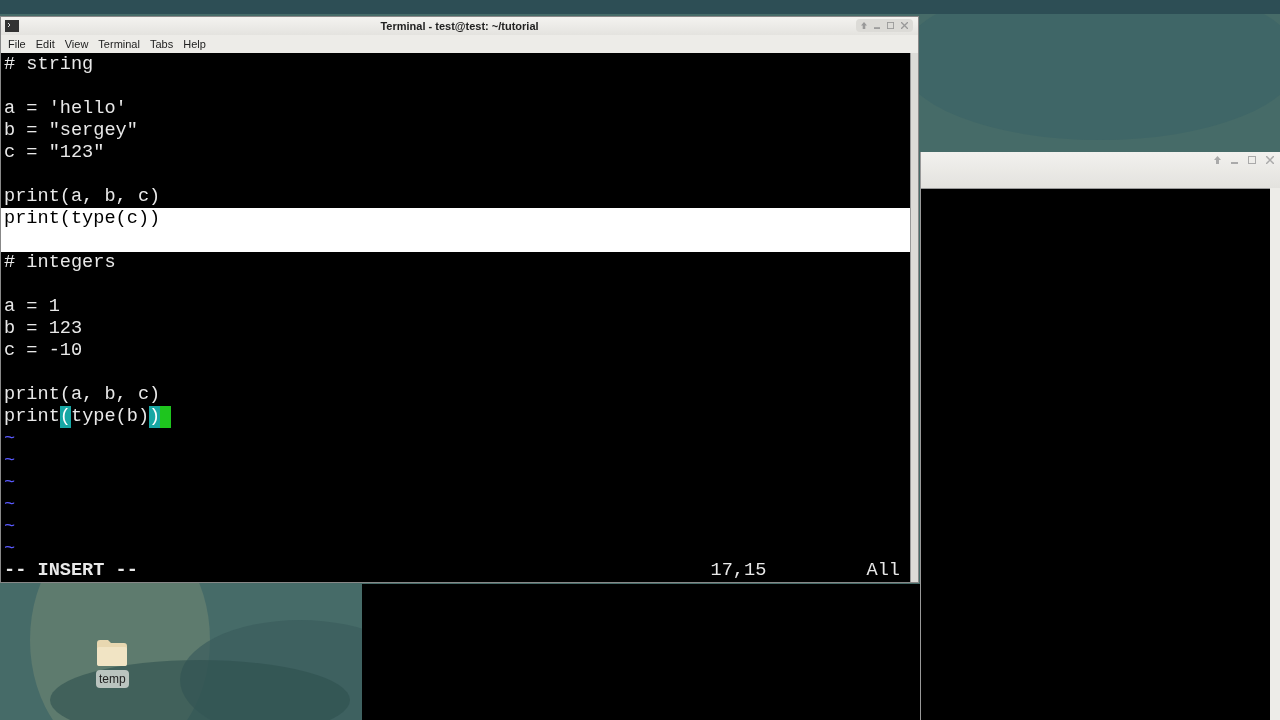 This screenshot has width=1280, height=720. Describe the element at coordinates (45, 43) in the screenshot. I see `menu-item: Edit` at that location.